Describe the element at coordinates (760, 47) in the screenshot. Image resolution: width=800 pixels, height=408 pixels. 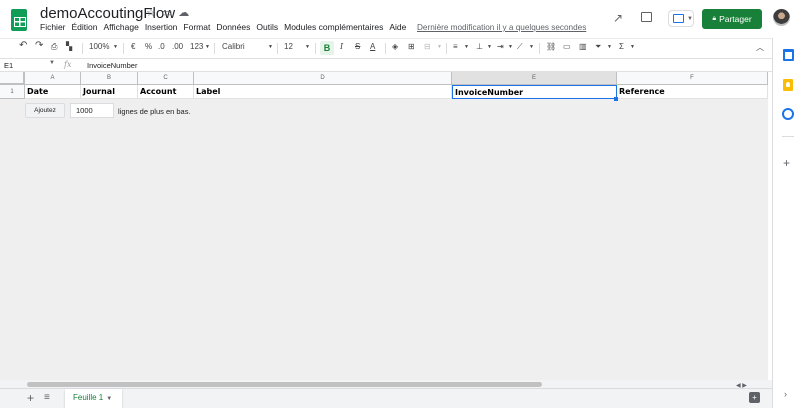
I see `collapse-menu-icon: ︿` at that location.